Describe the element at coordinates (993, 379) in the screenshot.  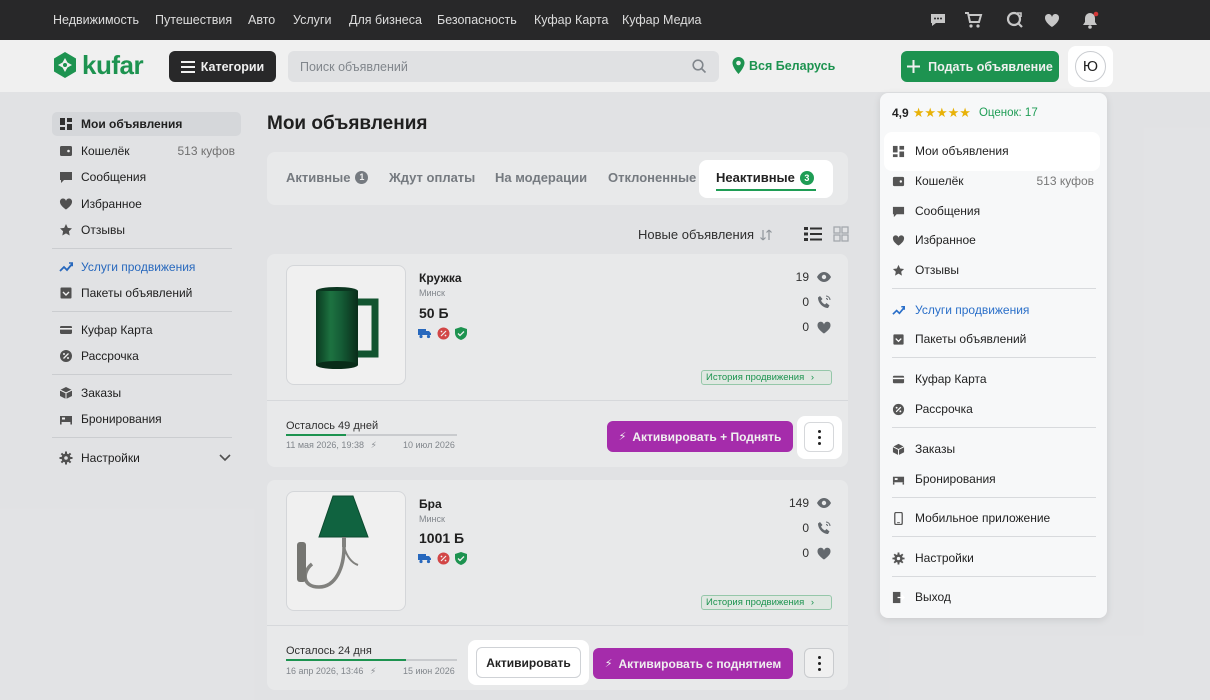
I see `dropdown-item-kufar-card: Куфар Карта` at that location.